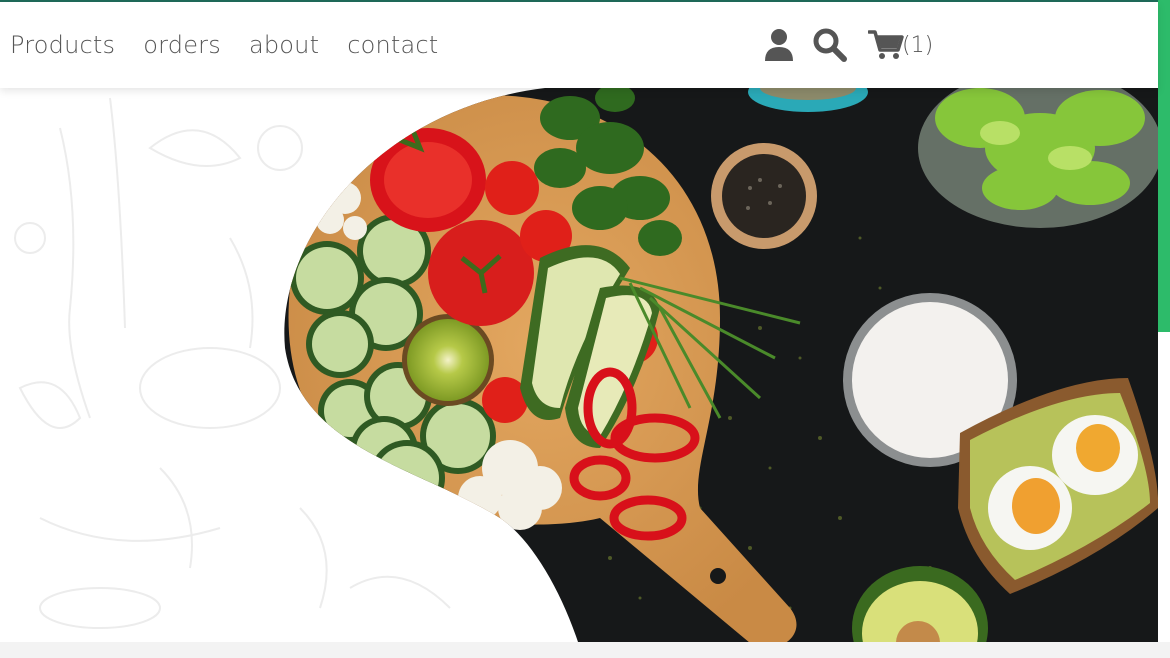  I want to click on cart-icon, so click(886, 45).